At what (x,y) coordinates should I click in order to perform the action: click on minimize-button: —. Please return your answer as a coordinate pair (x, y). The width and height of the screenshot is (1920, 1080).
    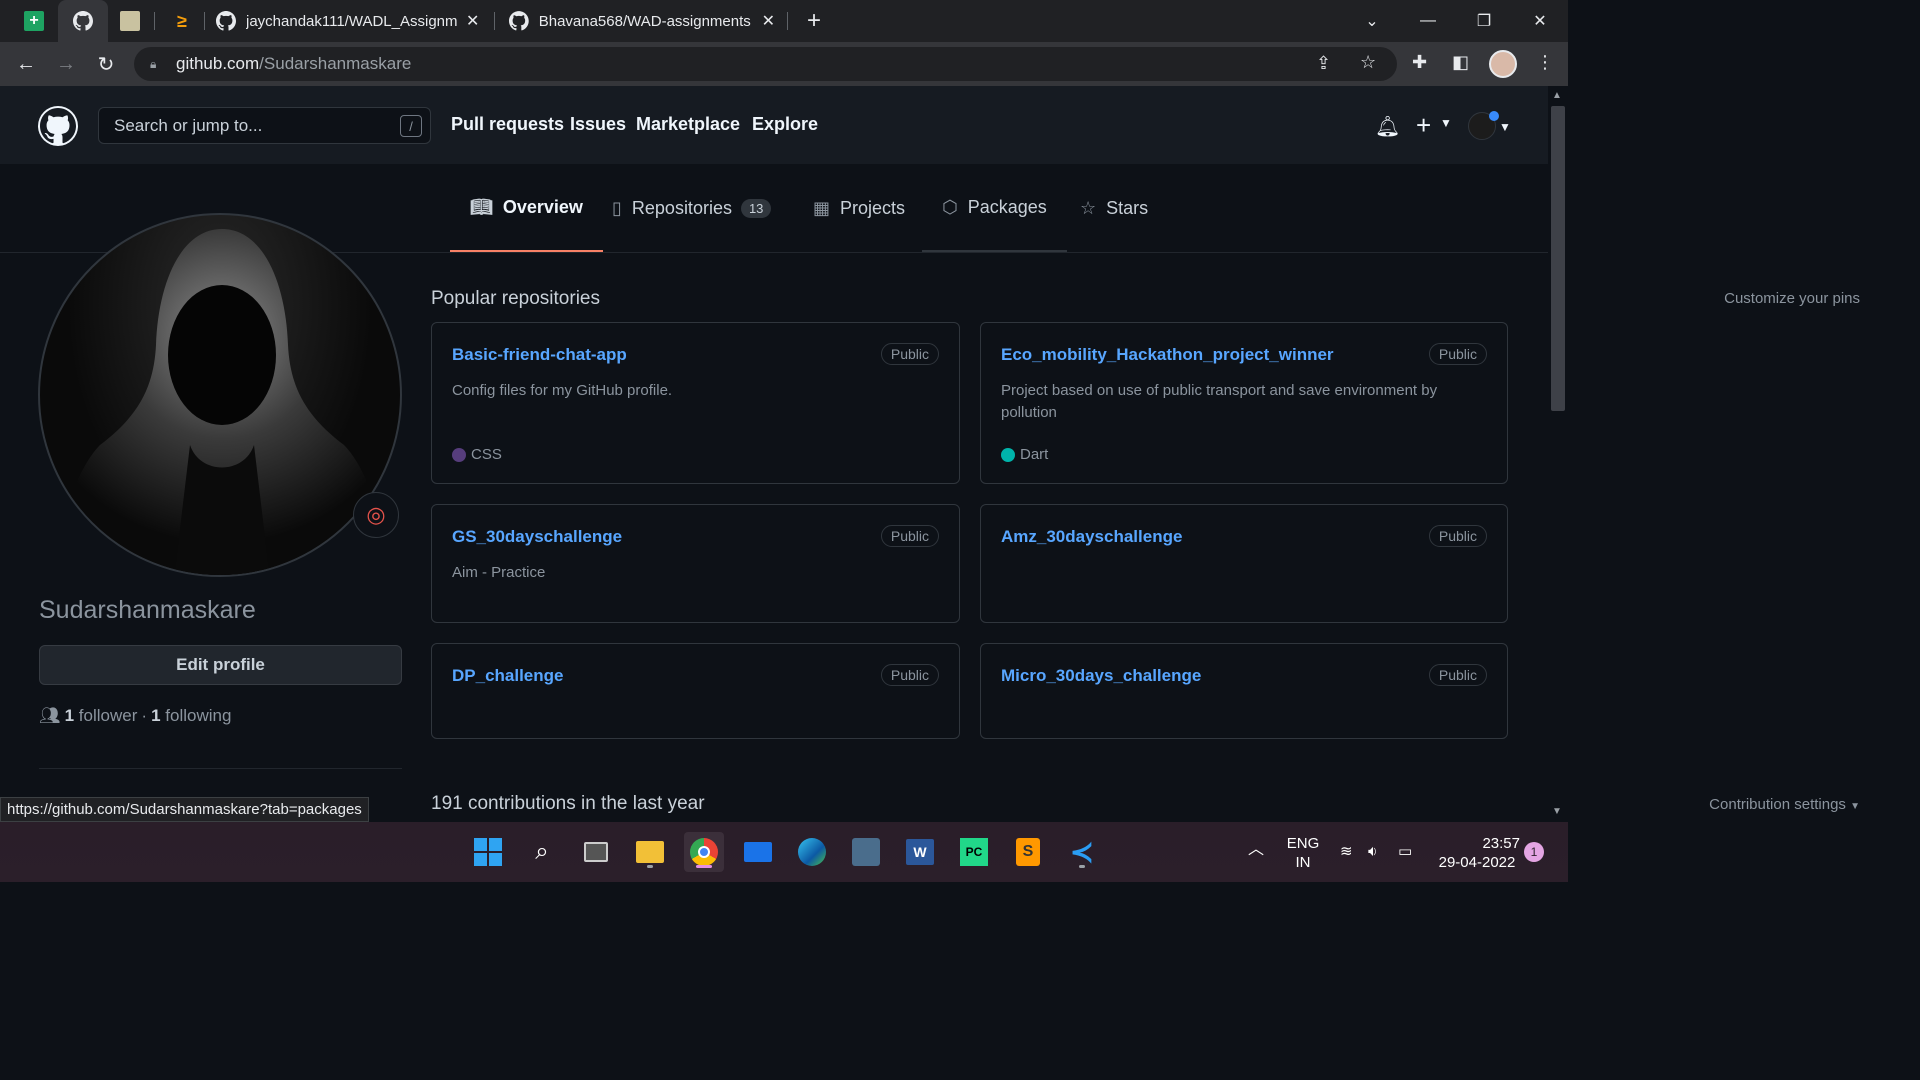
    Looking at the image, I should click on (1428, 21).